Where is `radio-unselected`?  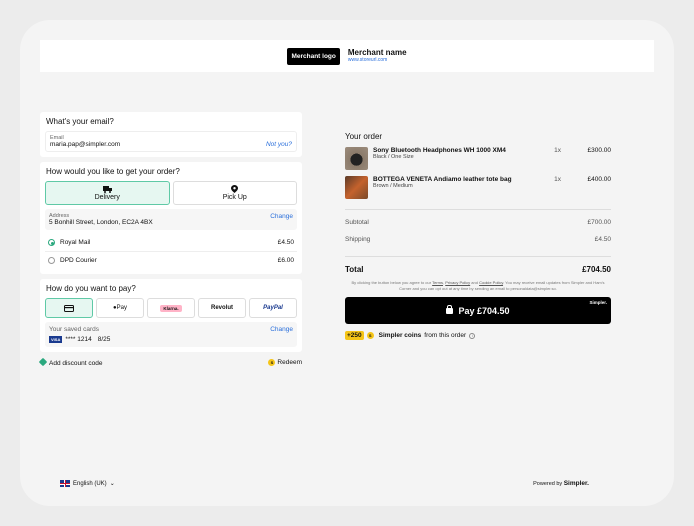
radio-unselected is located at coordinates (51, 260).